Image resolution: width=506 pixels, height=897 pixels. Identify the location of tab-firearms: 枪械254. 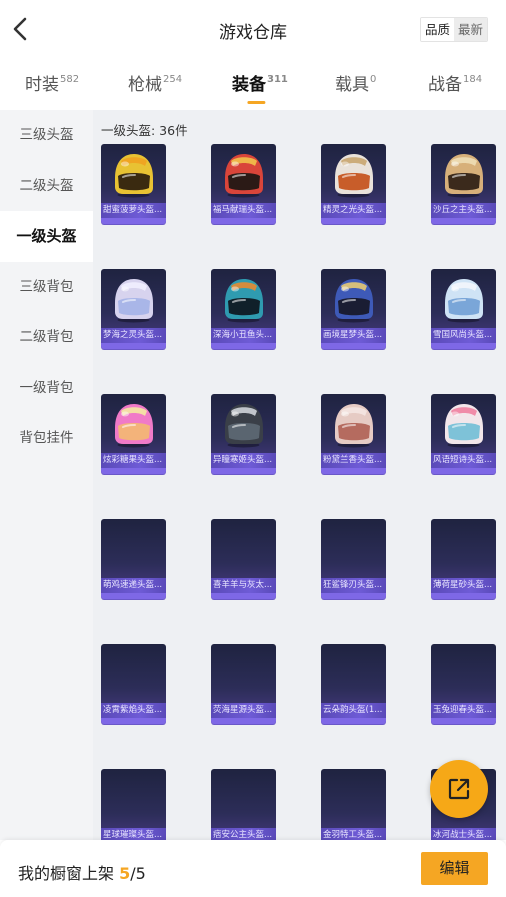
(155, 82).